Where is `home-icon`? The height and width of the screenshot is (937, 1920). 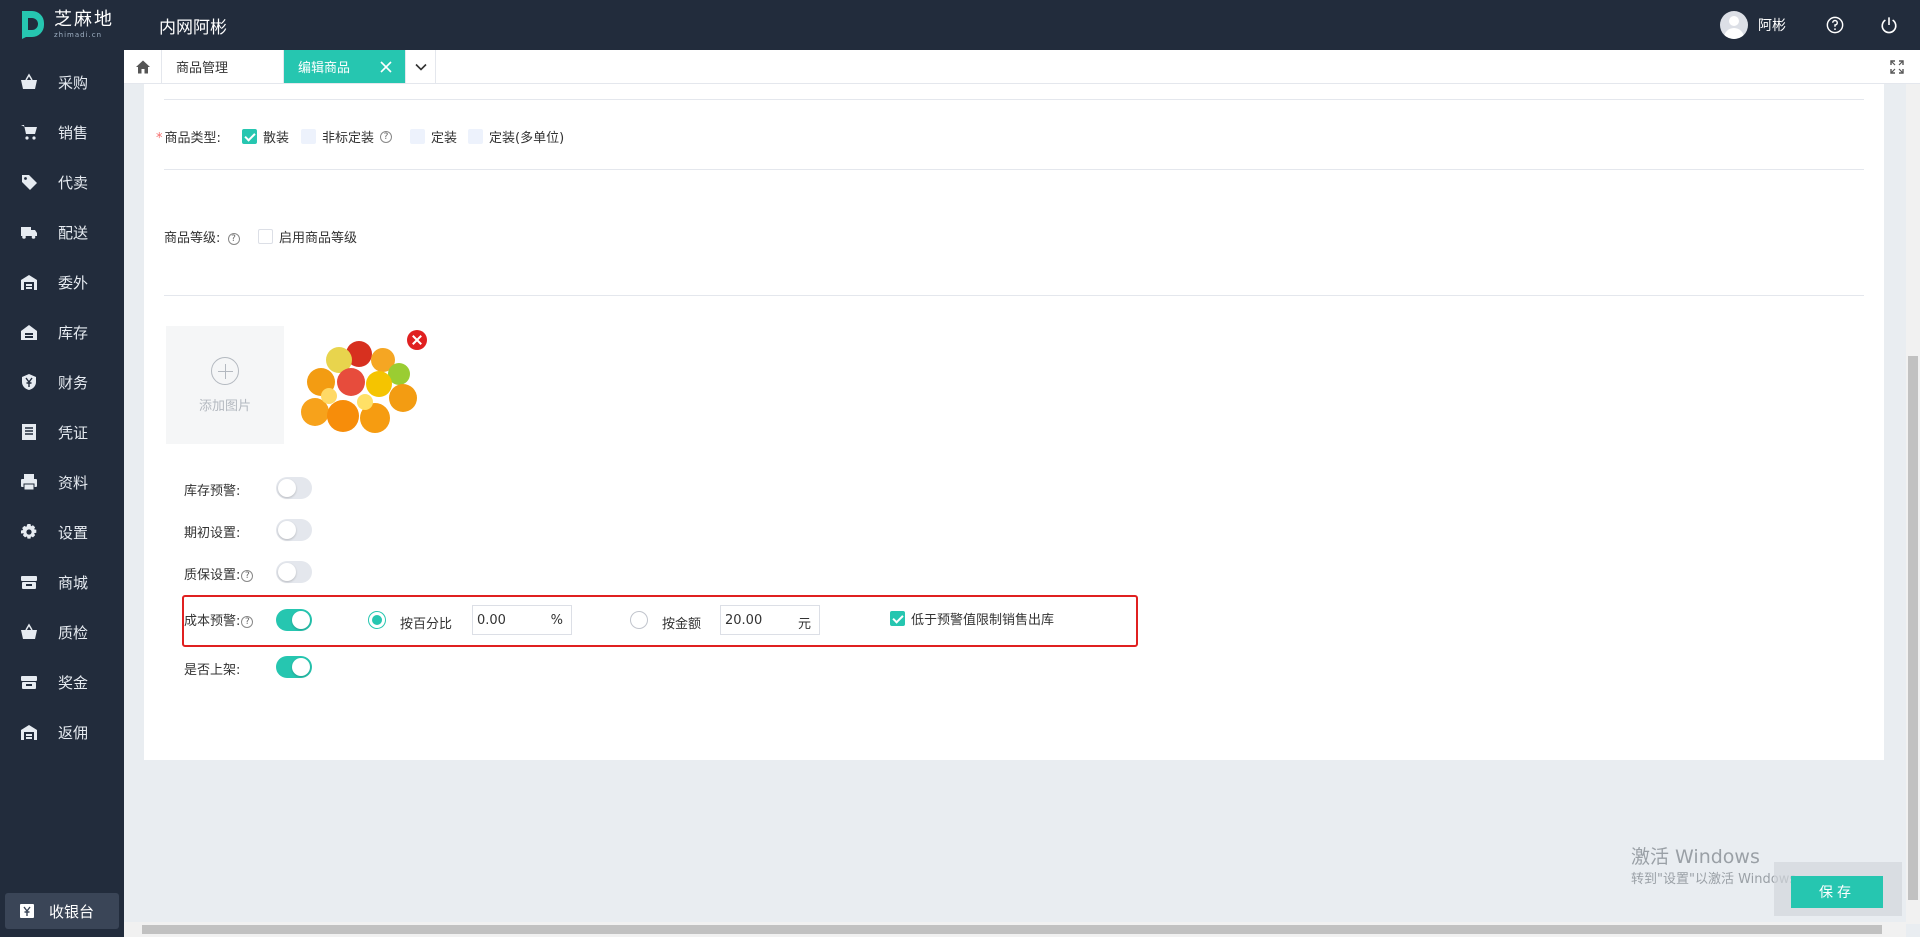 home-icon is located at coordinates (142, 66).